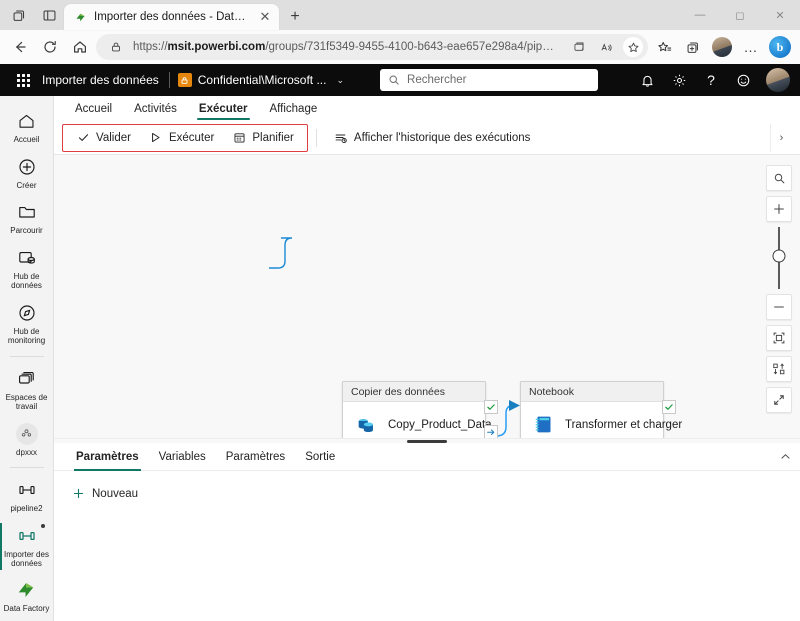 This screenshot has width=800, height=621. What do you see at coordinates (26, 599) in the screenshot?
I see `rail-footer: Data Factory` at bounding box center [26, 599].